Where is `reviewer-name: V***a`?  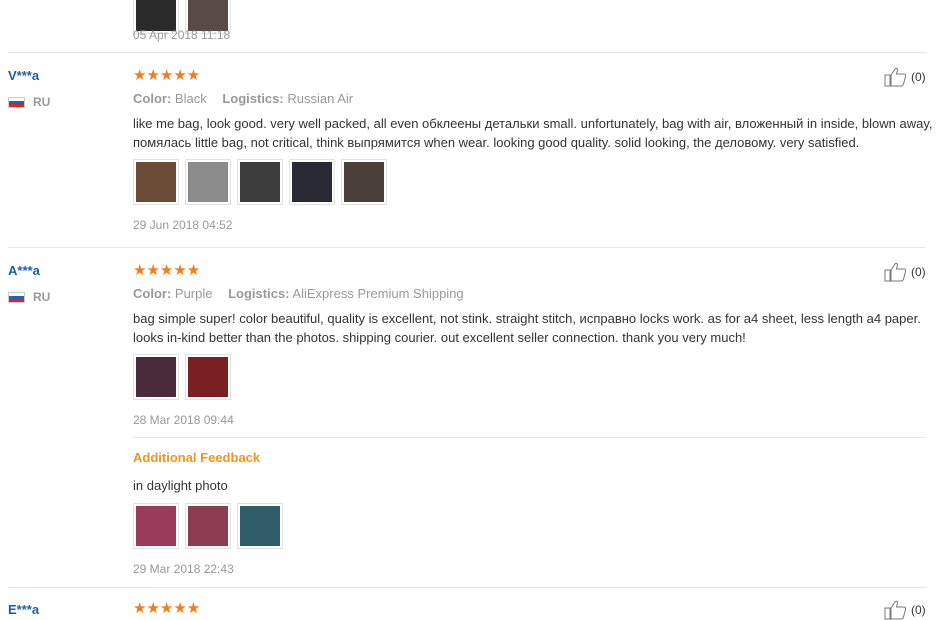 reviewer-name: V***a is located at coordinates (23, 75).